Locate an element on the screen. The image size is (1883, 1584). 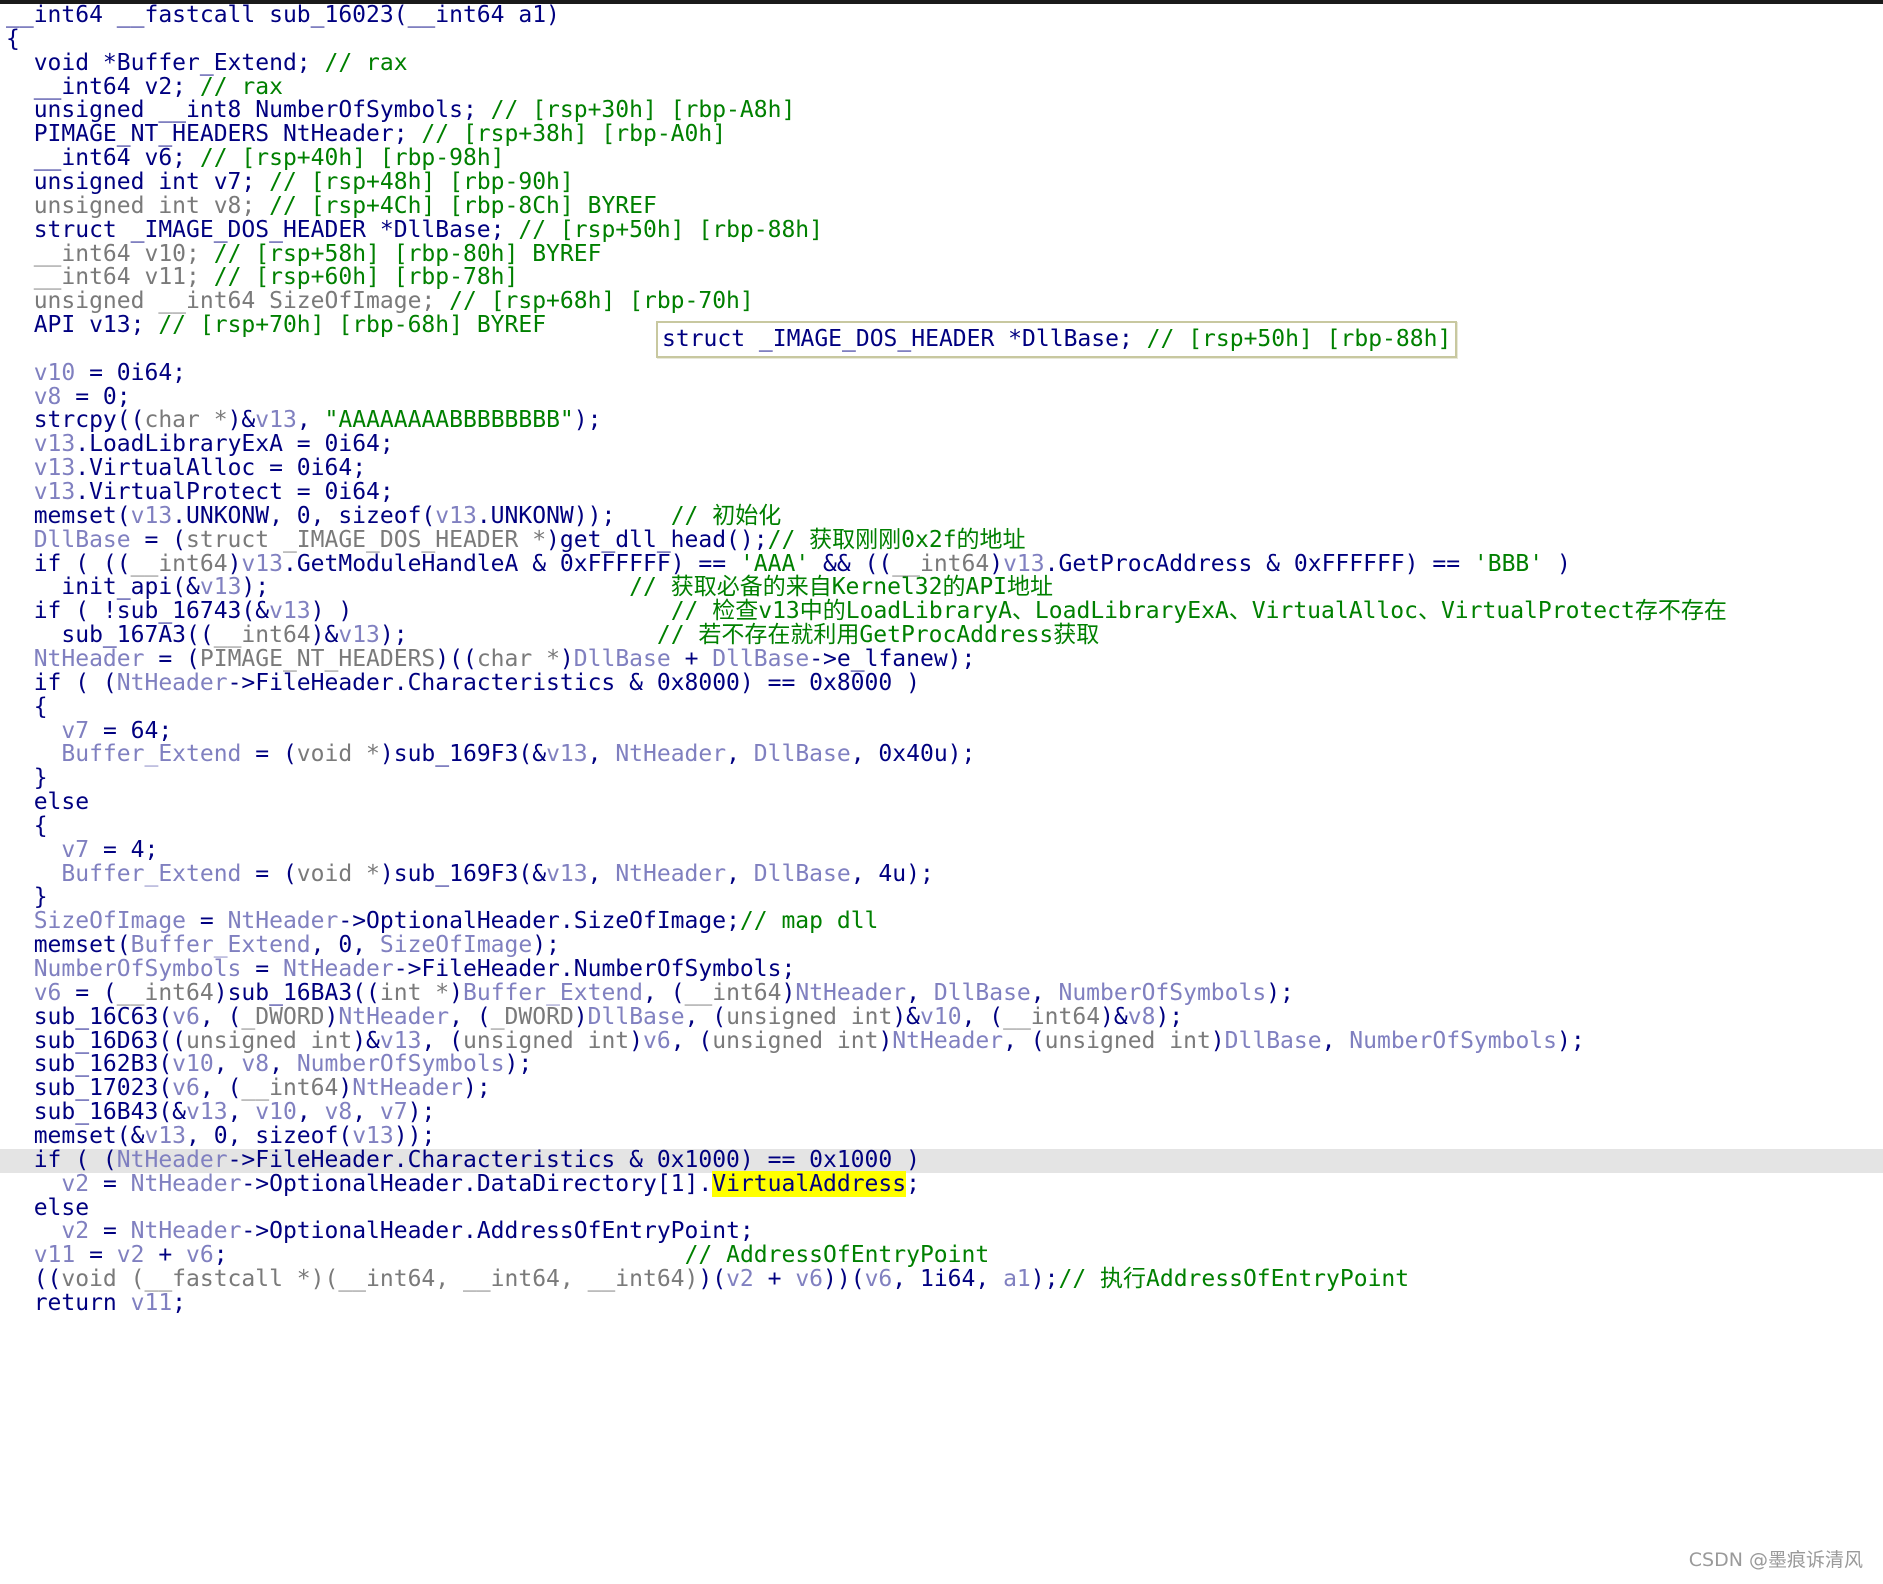
code-token: sub_16C63( is located at coordinates (89, 1017).